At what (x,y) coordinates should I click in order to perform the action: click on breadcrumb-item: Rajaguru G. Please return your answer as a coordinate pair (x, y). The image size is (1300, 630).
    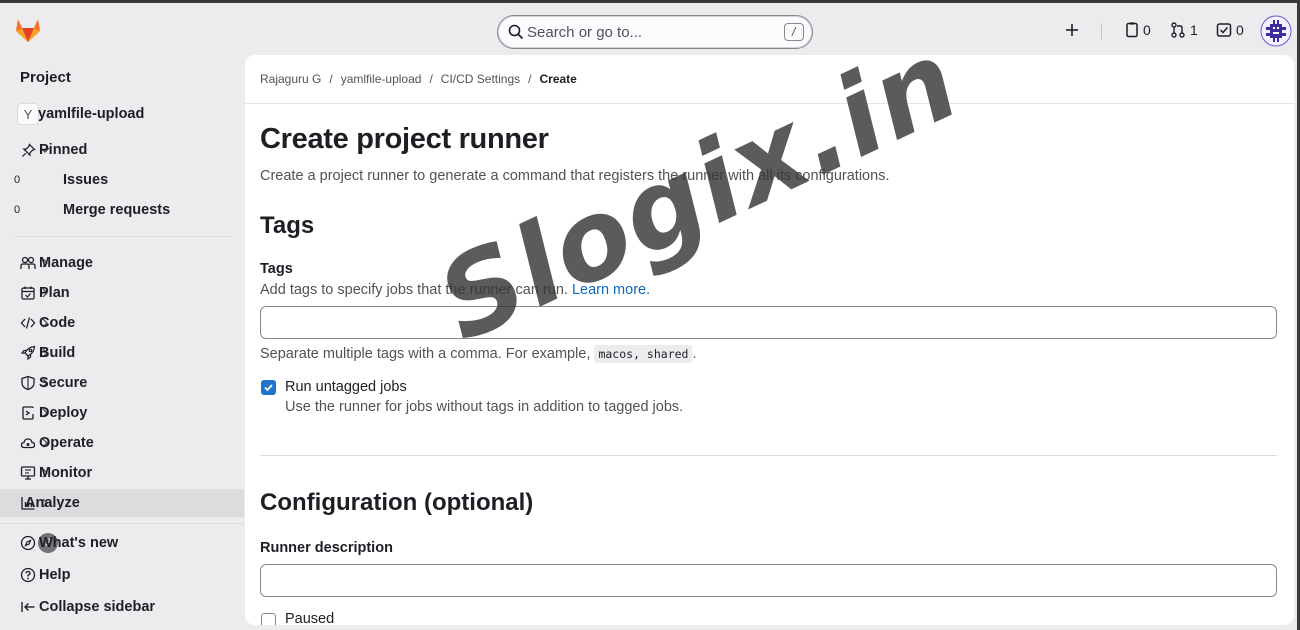
    Looking at the image, I should click on (290, 79).